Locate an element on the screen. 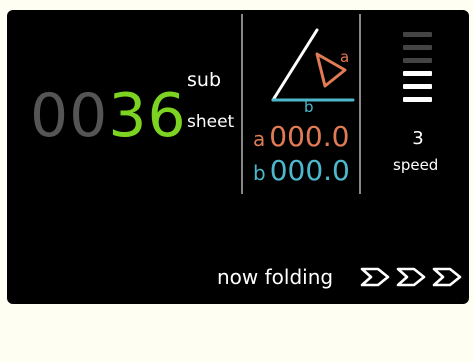  status-text: now folding is located at coordinates (275, 277).